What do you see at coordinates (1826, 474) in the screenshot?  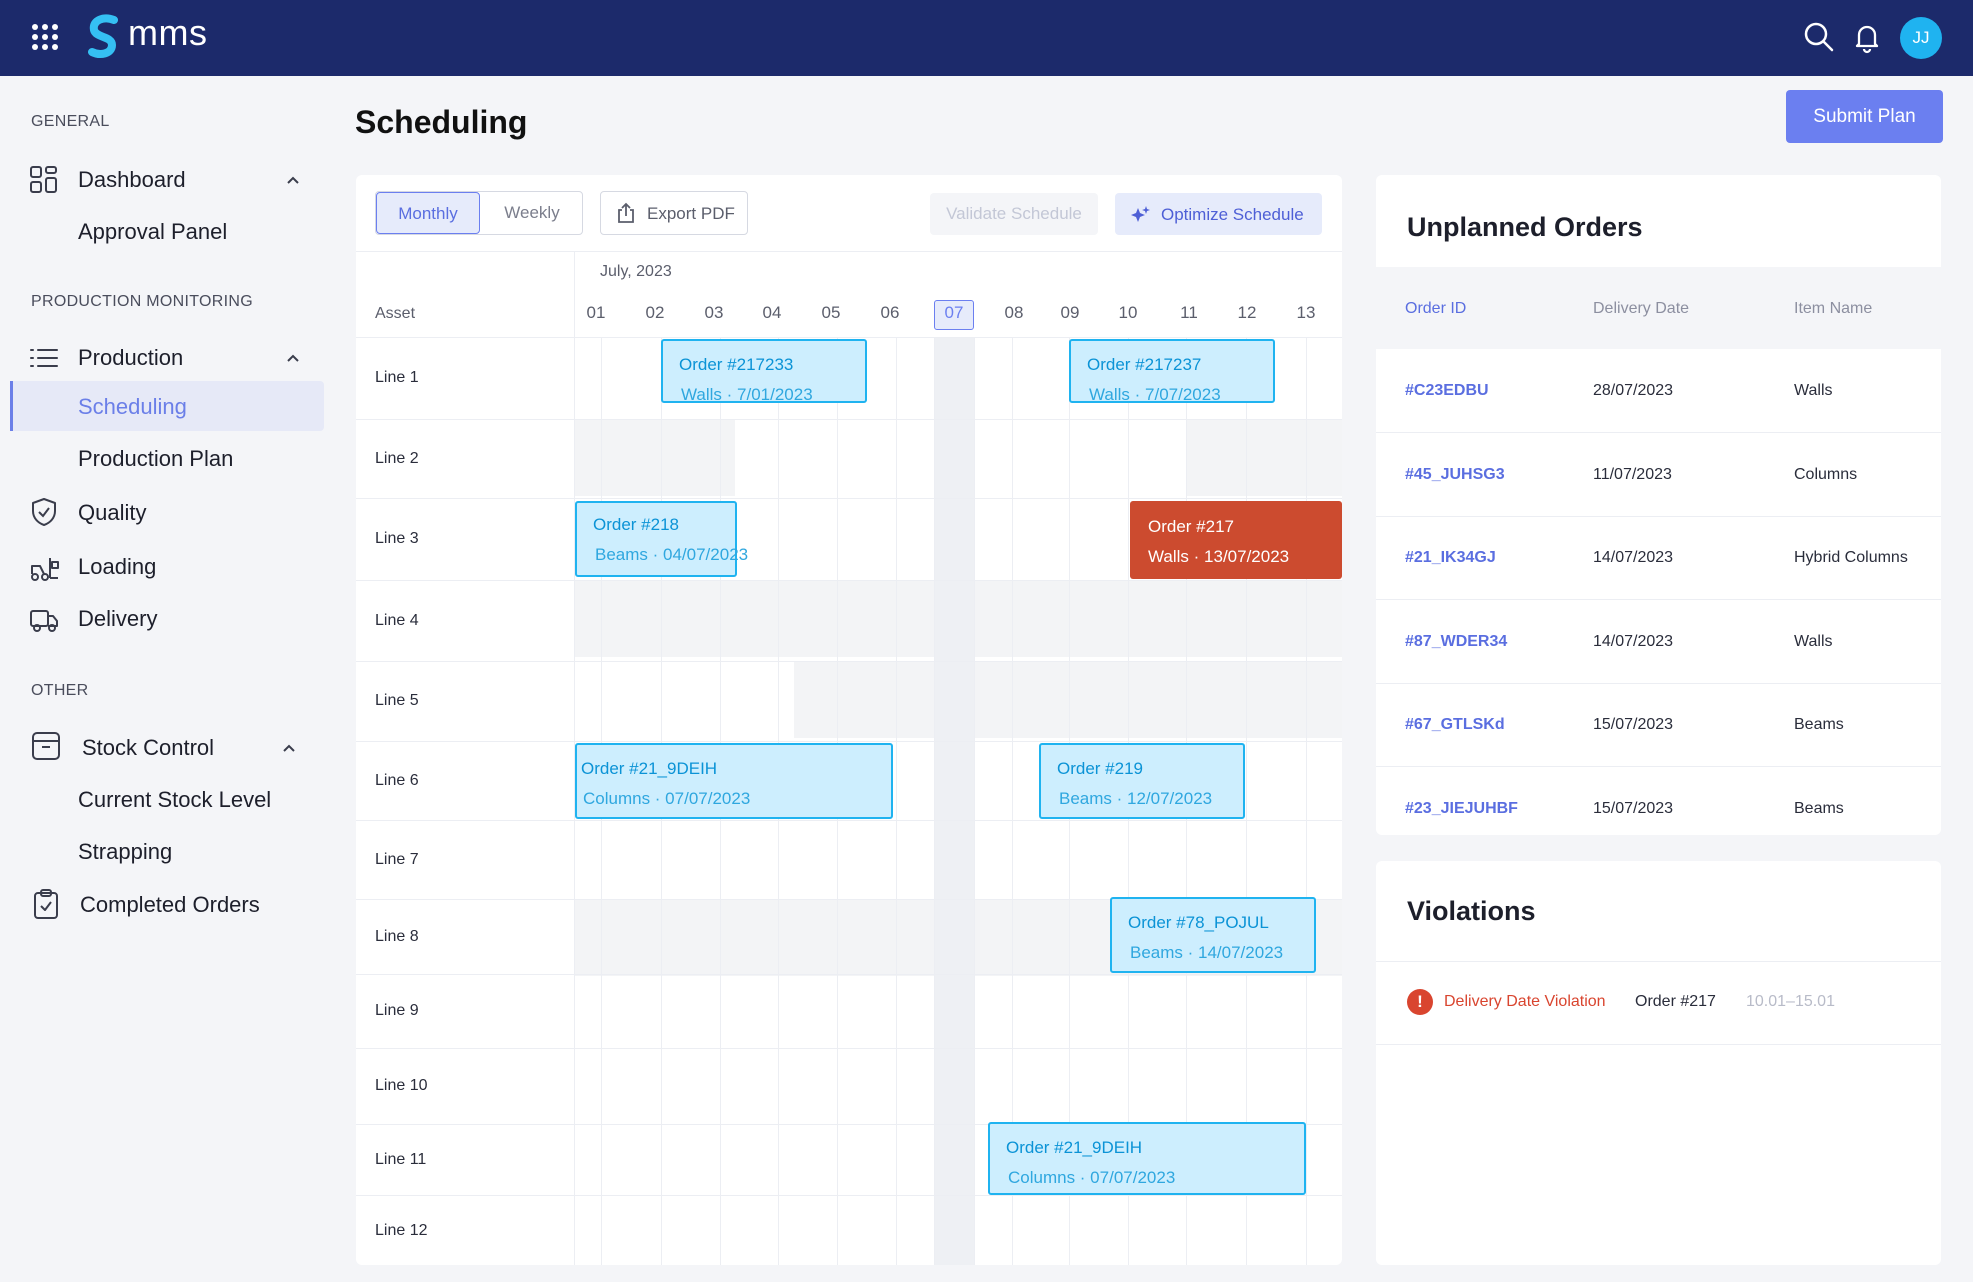 I see `item-name-cell: Columns` at bounding box center [1826, 474].